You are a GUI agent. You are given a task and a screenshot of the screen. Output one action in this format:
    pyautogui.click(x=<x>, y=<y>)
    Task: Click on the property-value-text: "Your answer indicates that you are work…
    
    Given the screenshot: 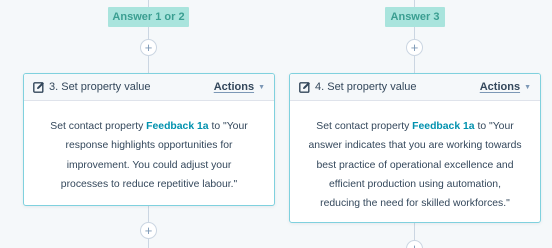 What is the action you would take?
    pyautogui.click(x=415, y=165)
    